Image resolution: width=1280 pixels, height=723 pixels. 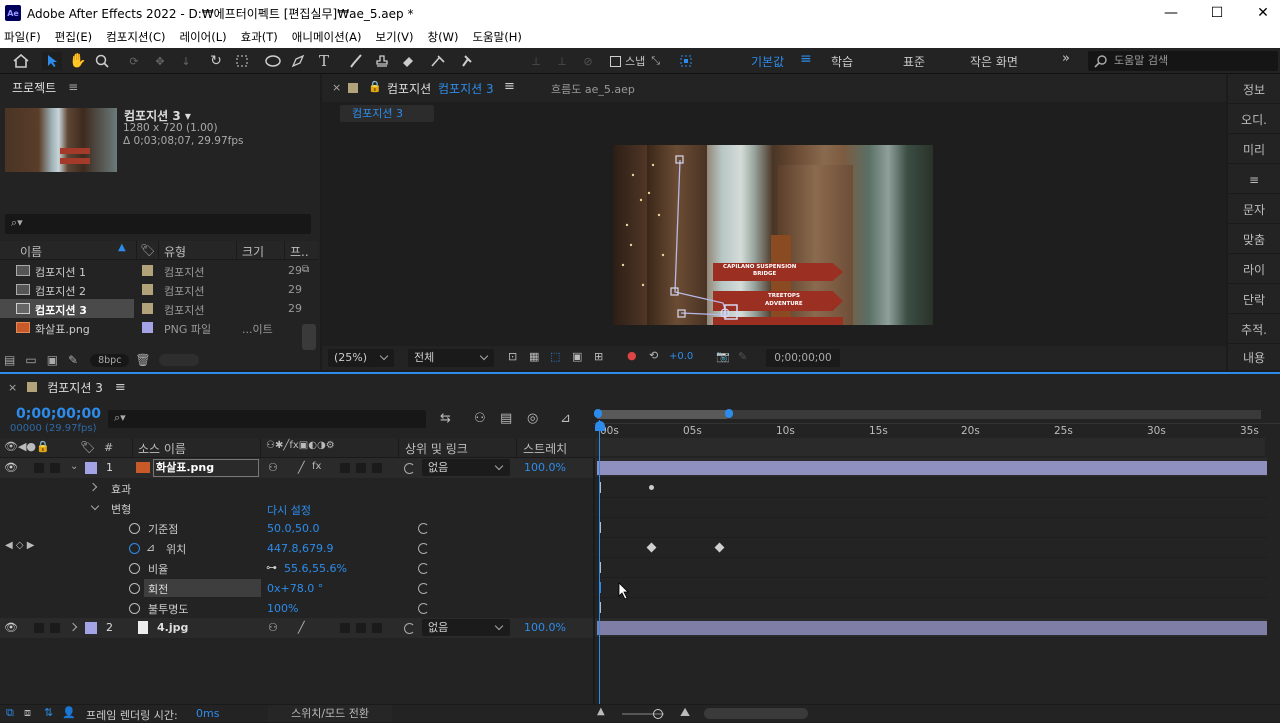 What do you see at coordinates (120, 387) in the screenshot?
I see `timeline-menu-icon: ≡` at bounding box center [120, 387].